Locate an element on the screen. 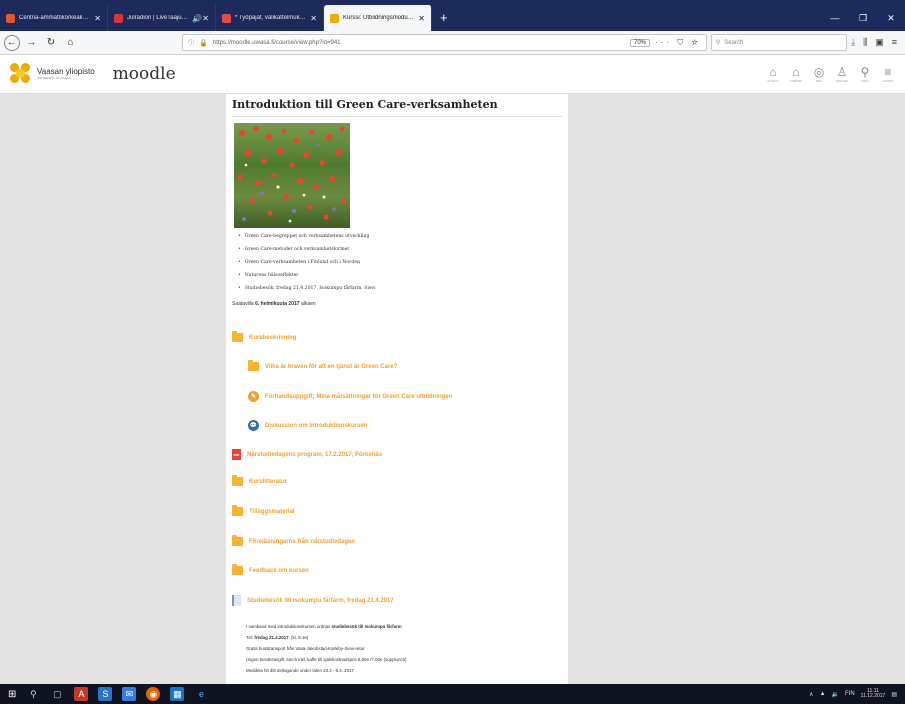  university-subtitle: UNIVERSITY OF VAASA is located at coordinates (54, 78).